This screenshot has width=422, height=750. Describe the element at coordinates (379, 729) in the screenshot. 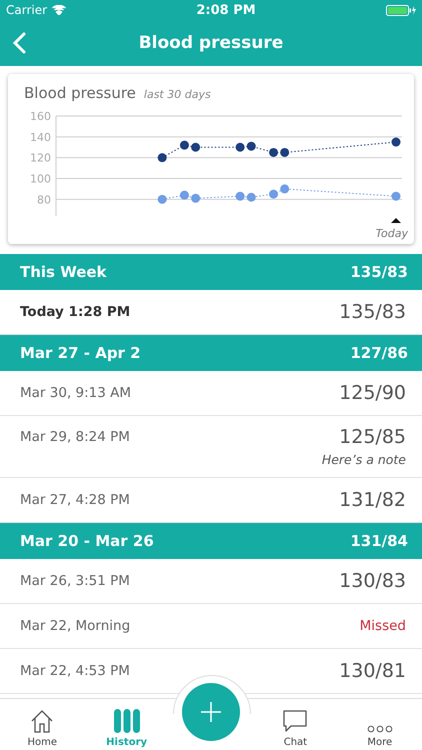

I see `more-icon` at that location.